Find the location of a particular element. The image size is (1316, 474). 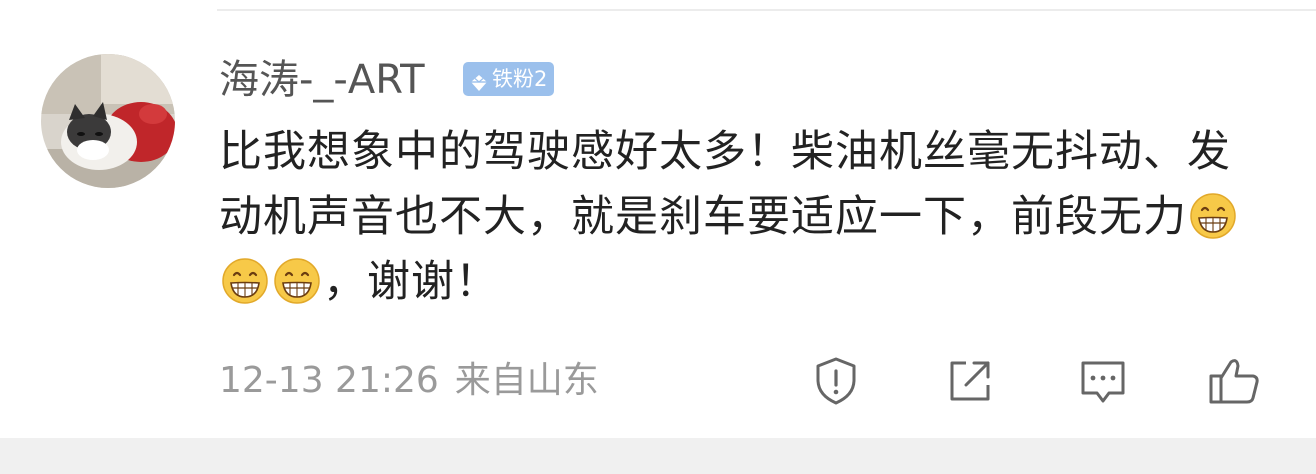

report-button is located at coordinates (836, 381).